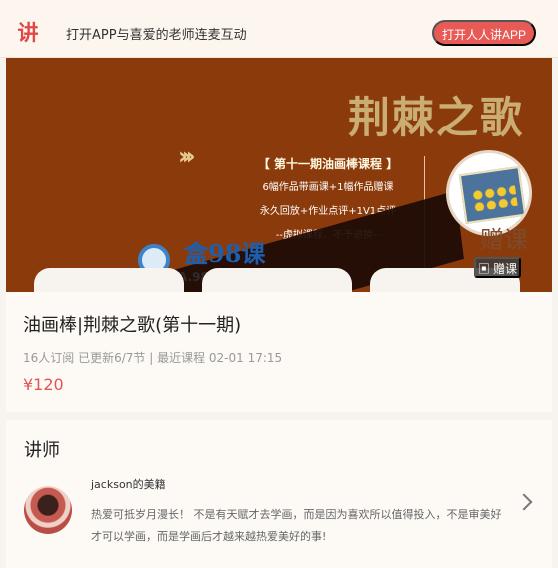 The width and height of the screenshot is (558, 568). I want to click on gift-course-button: ▣ 赠课, so click(497, 267).